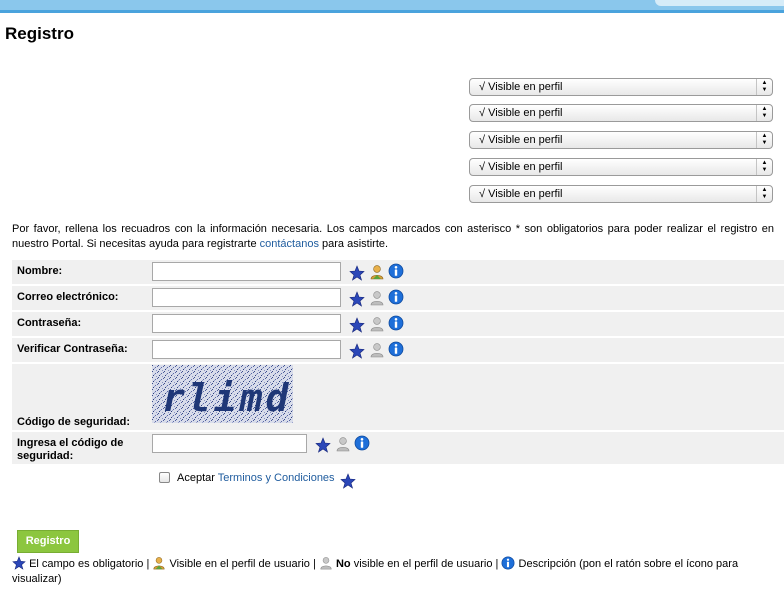  What do you see at coordinates (276, 478) in the screenshot?
I see `terms-link: Terminos y Condiciones` at bounding box center [276, 478].